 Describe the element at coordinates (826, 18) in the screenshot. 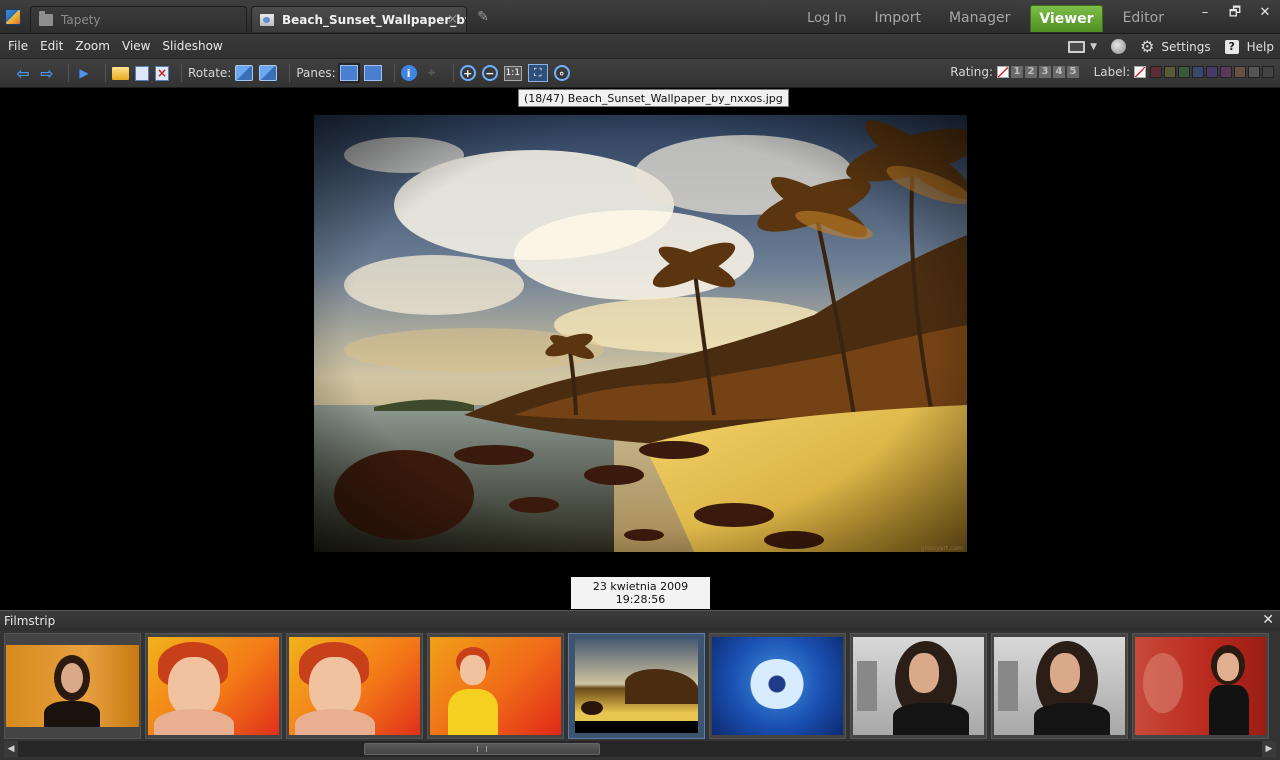

I see `mode-login: Log In` at that location.